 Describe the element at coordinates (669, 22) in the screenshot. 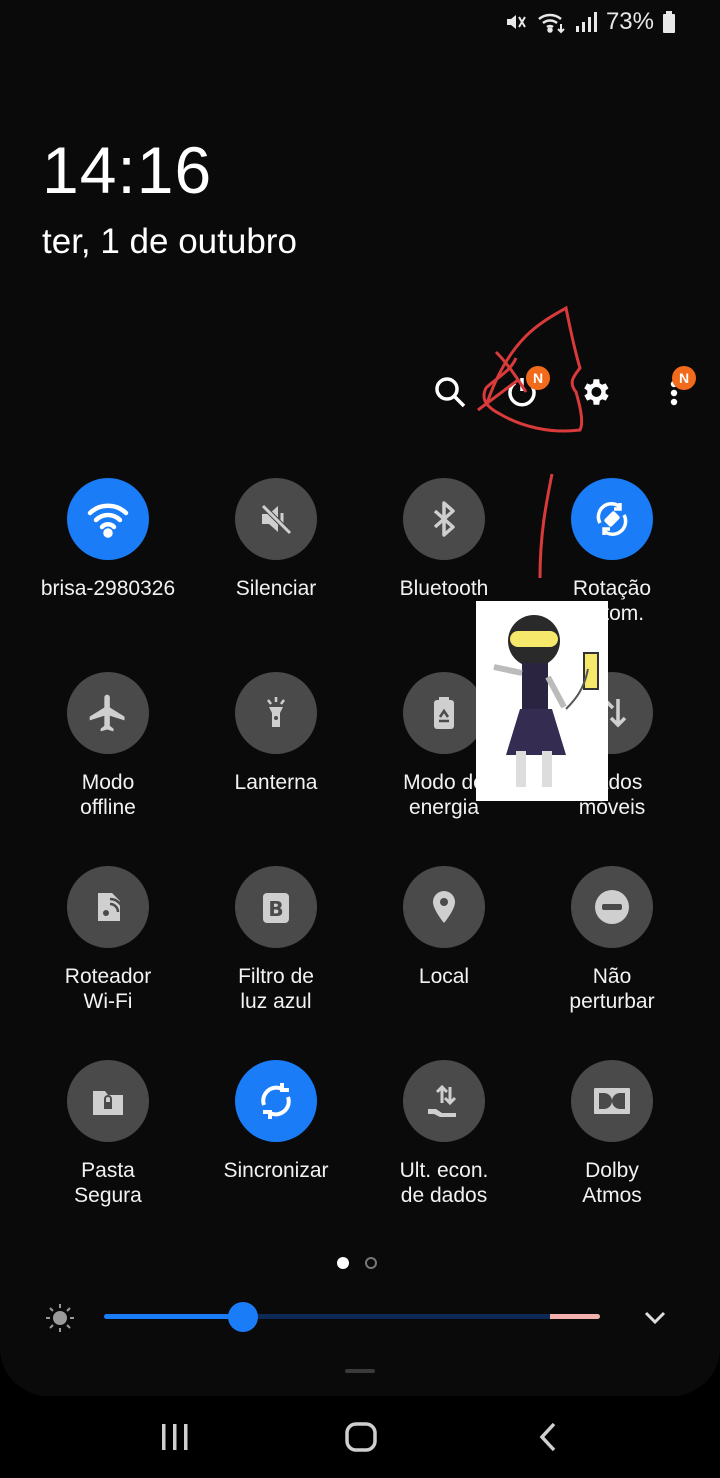

I see `battery-icon` at that location.